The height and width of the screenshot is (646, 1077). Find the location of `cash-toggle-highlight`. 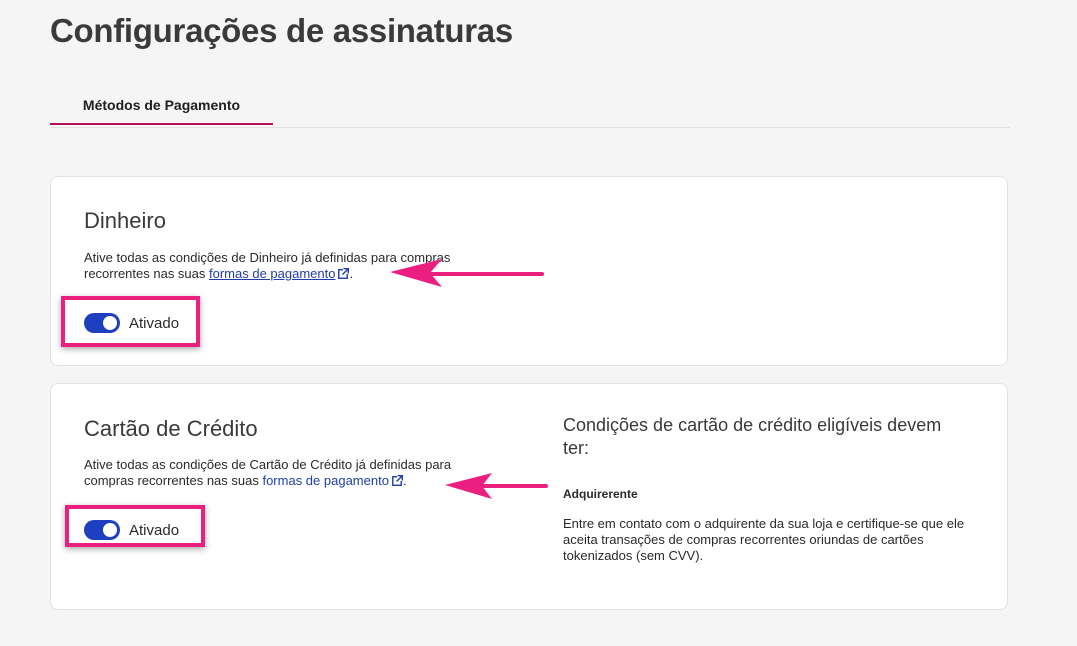

cash-toggle-highlight is located at coordinates (130, 321).